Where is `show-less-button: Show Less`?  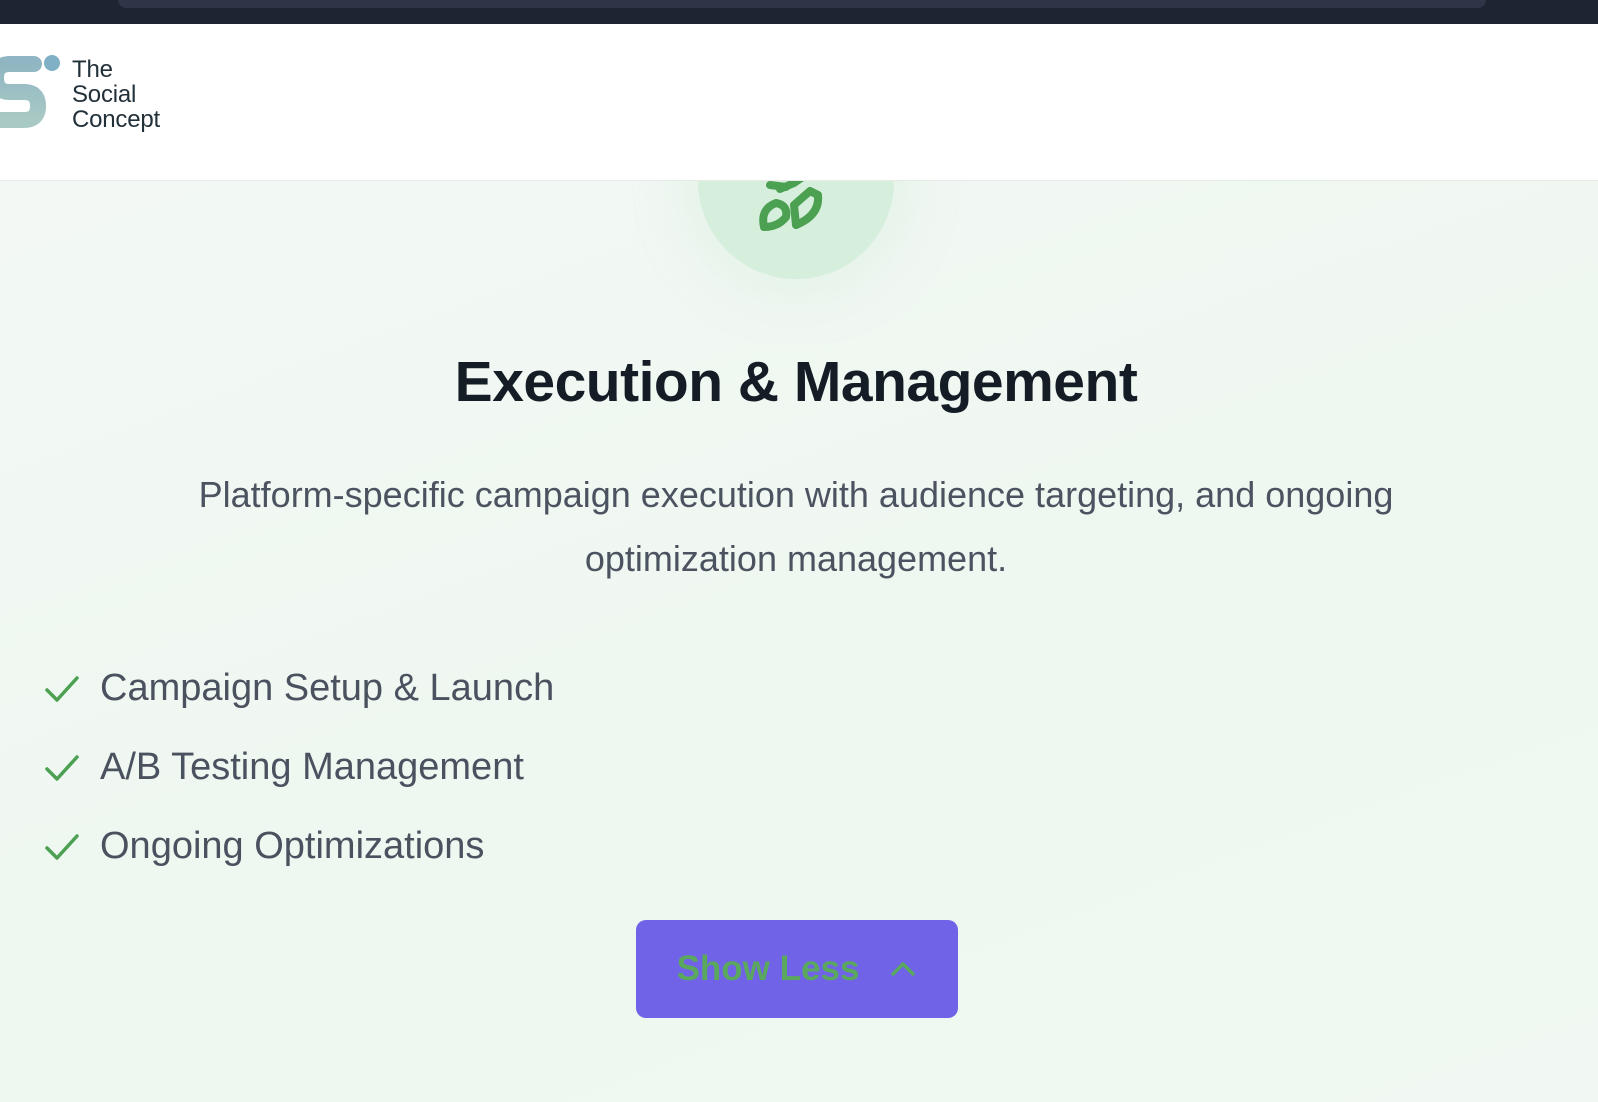 show-less-button: Show Less is located at coordinates (797, 969).